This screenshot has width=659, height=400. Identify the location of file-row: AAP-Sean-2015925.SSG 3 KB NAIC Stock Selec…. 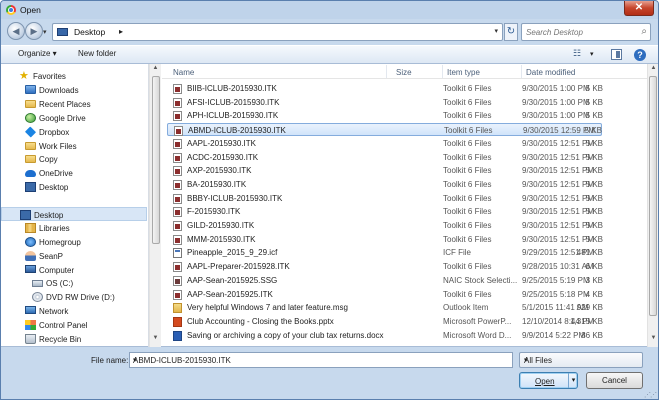
(385, 280).